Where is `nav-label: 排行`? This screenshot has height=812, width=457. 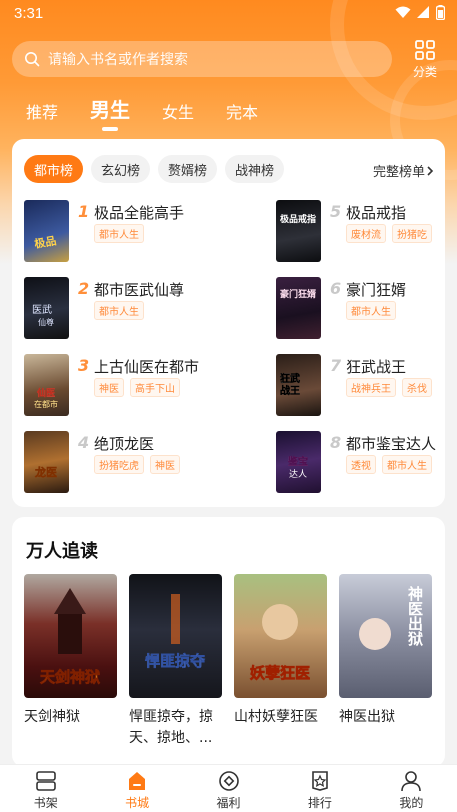
nav-label: 排行 is located at coordinates (319, 803).